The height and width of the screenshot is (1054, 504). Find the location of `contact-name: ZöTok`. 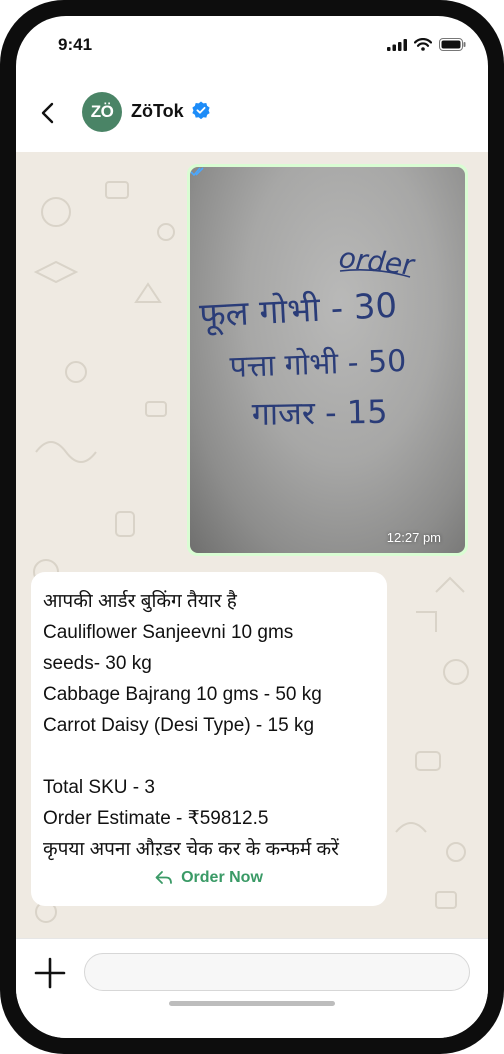

contact-name: ZöTok is located at coordinates (157, 111).